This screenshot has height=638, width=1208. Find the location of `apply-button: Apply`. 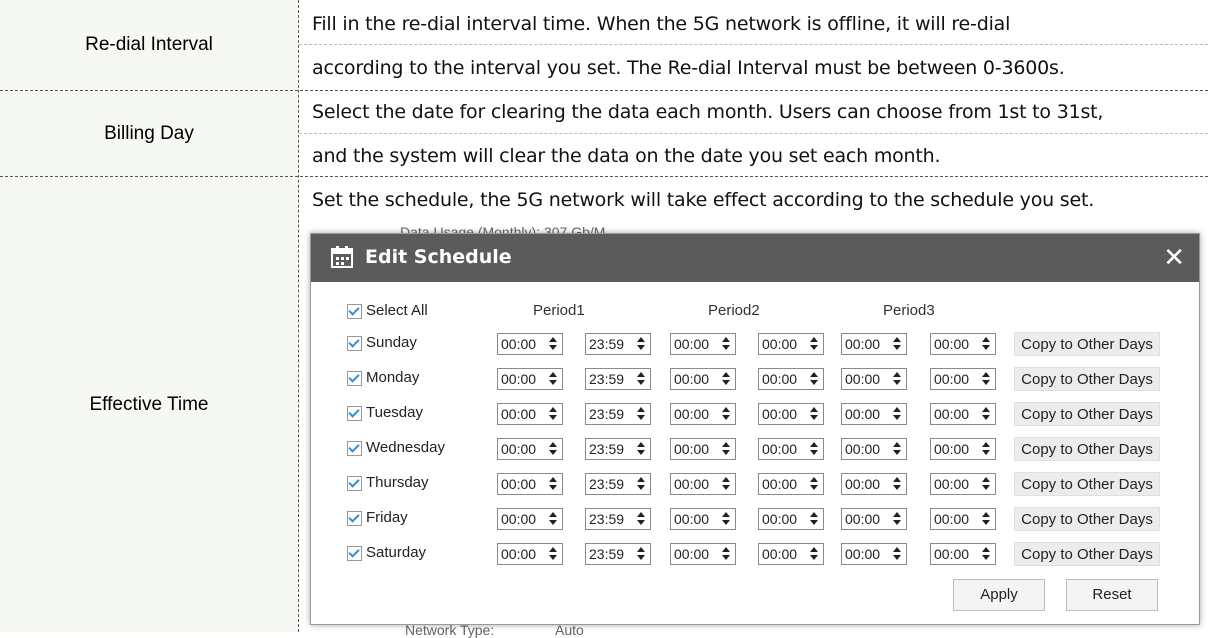

apply-button: Apply is located at coordinates (999, 595).